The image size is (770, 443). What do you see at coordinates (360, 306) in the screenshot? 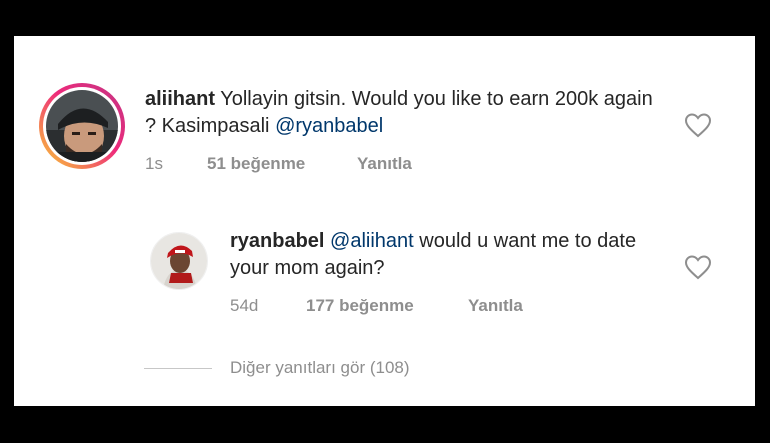
I see `reply-likes: 177 beğenme` at bounding box center [360, 306].